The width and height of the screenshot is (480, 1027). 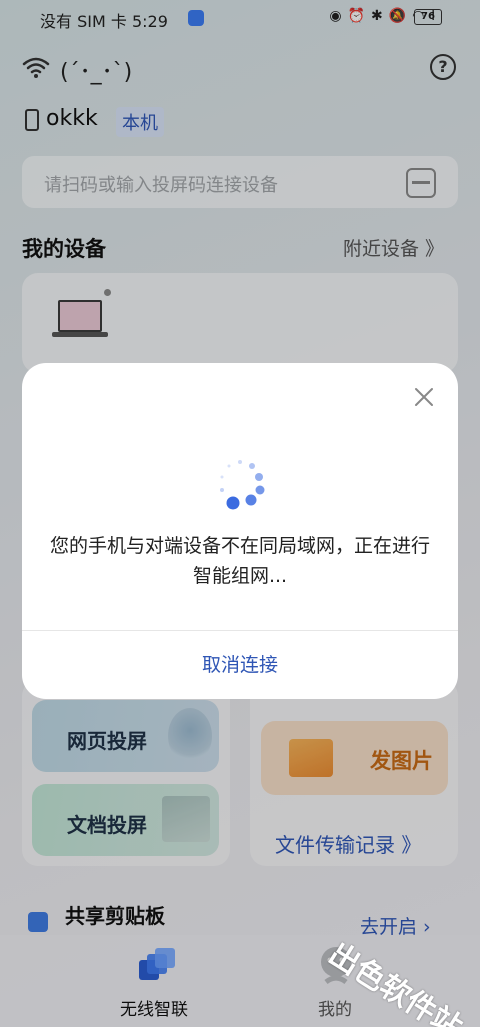 I want to click on loading-spinner-icon, so click(x=242, y=485).